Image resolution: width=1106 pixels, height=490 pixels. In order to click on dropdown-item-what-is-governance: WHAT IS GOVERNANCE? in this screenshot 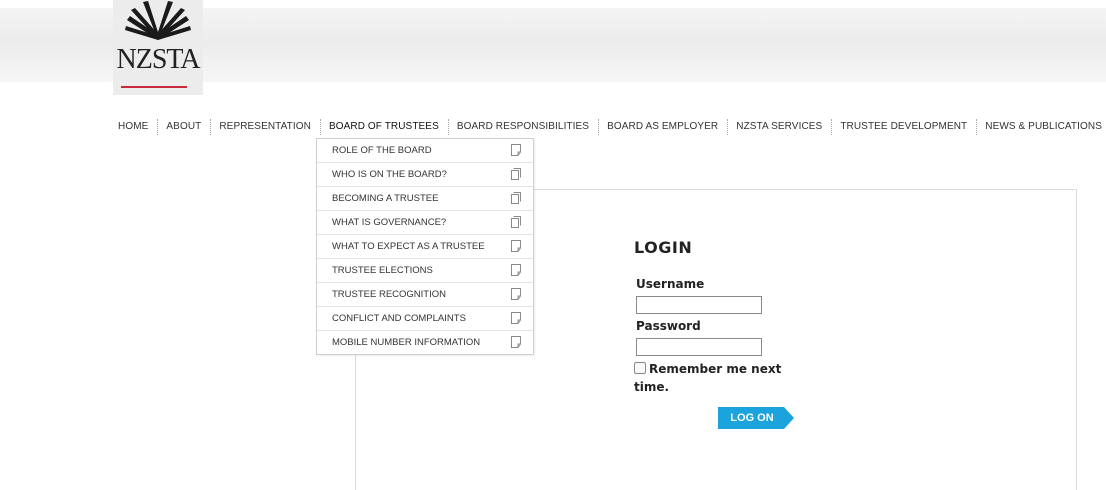, I will do `click(425, 223)`.